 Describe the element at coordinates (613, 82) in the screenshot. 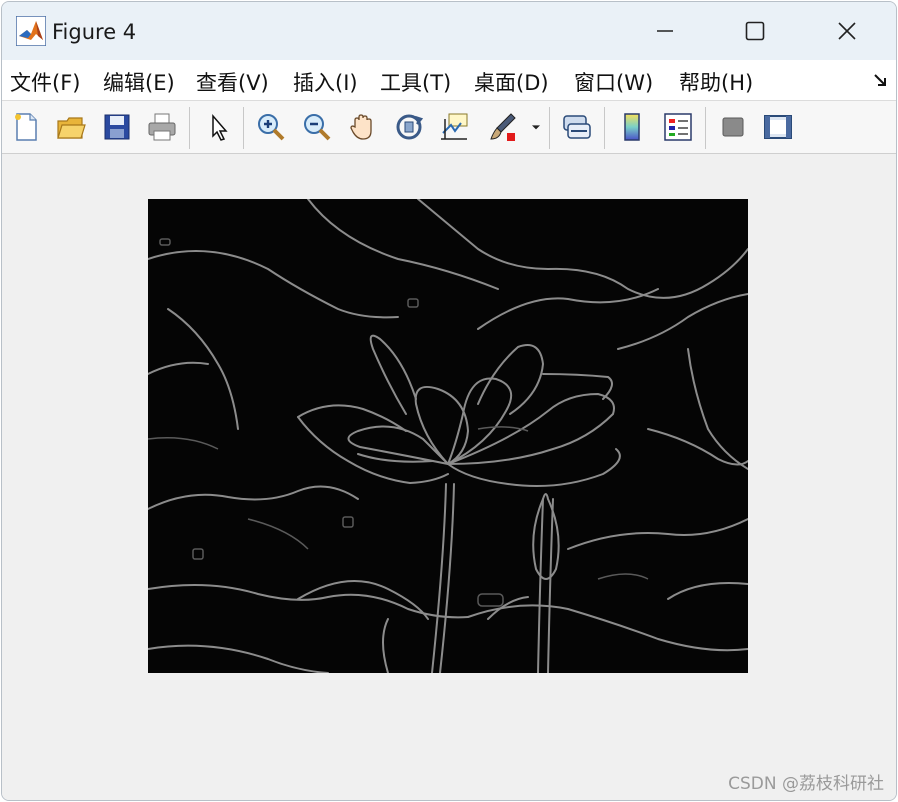

I see `menu-window: 窗口(W)` at that location.